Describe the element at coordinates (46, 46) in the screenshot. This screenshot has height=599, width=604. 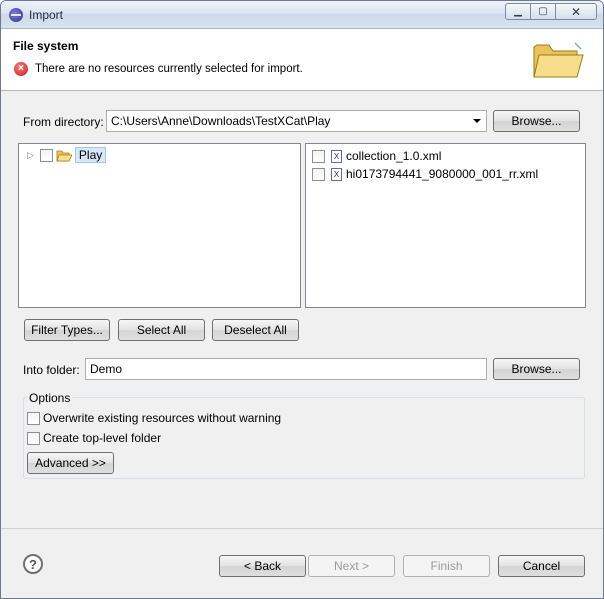
I see `page-title: File system` at that location.